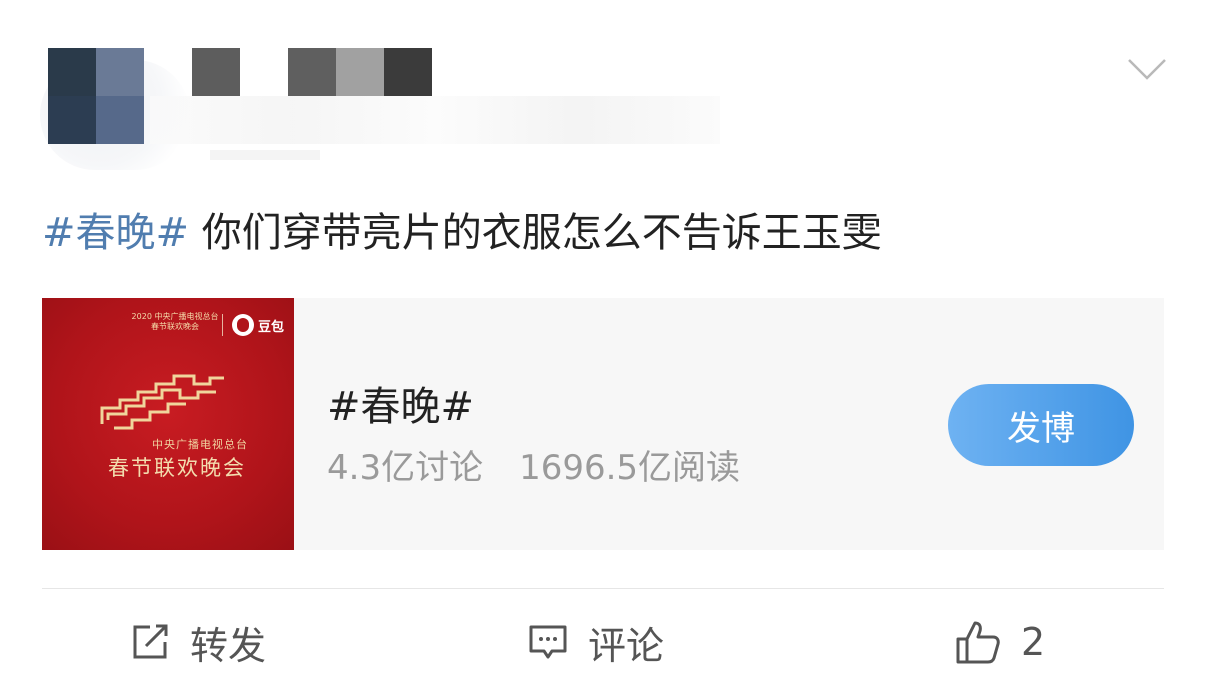 The width and height of the screenshot is (1206, 689). Describe the element at coordinates (72, 72) in the screenshot. I see `avatar` at that location.